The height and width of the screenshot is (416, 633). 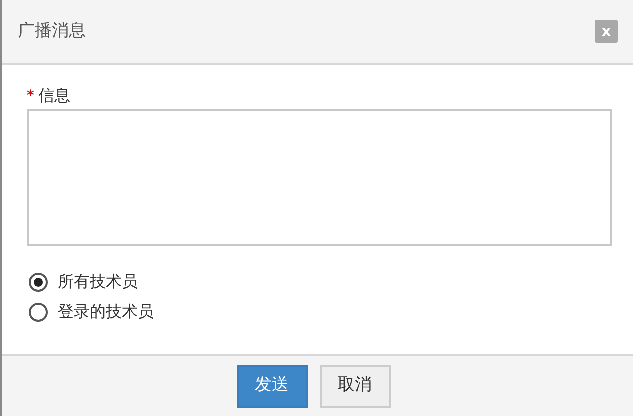 I want to click on send-button: 发送, so click(x=272, y=386).